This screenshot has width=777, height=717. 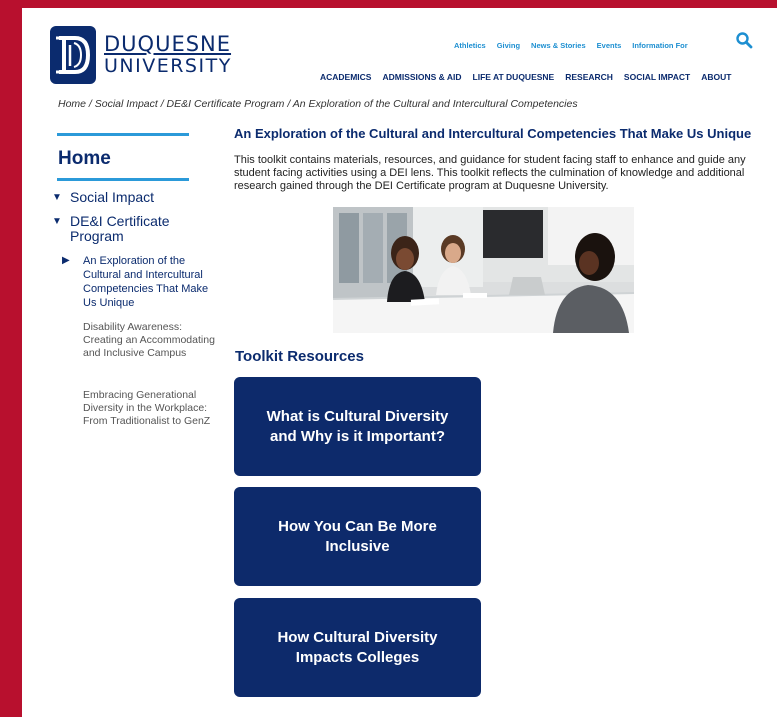 I want to click on util-link-athletics: Athletics, so click(x=470, y=45).